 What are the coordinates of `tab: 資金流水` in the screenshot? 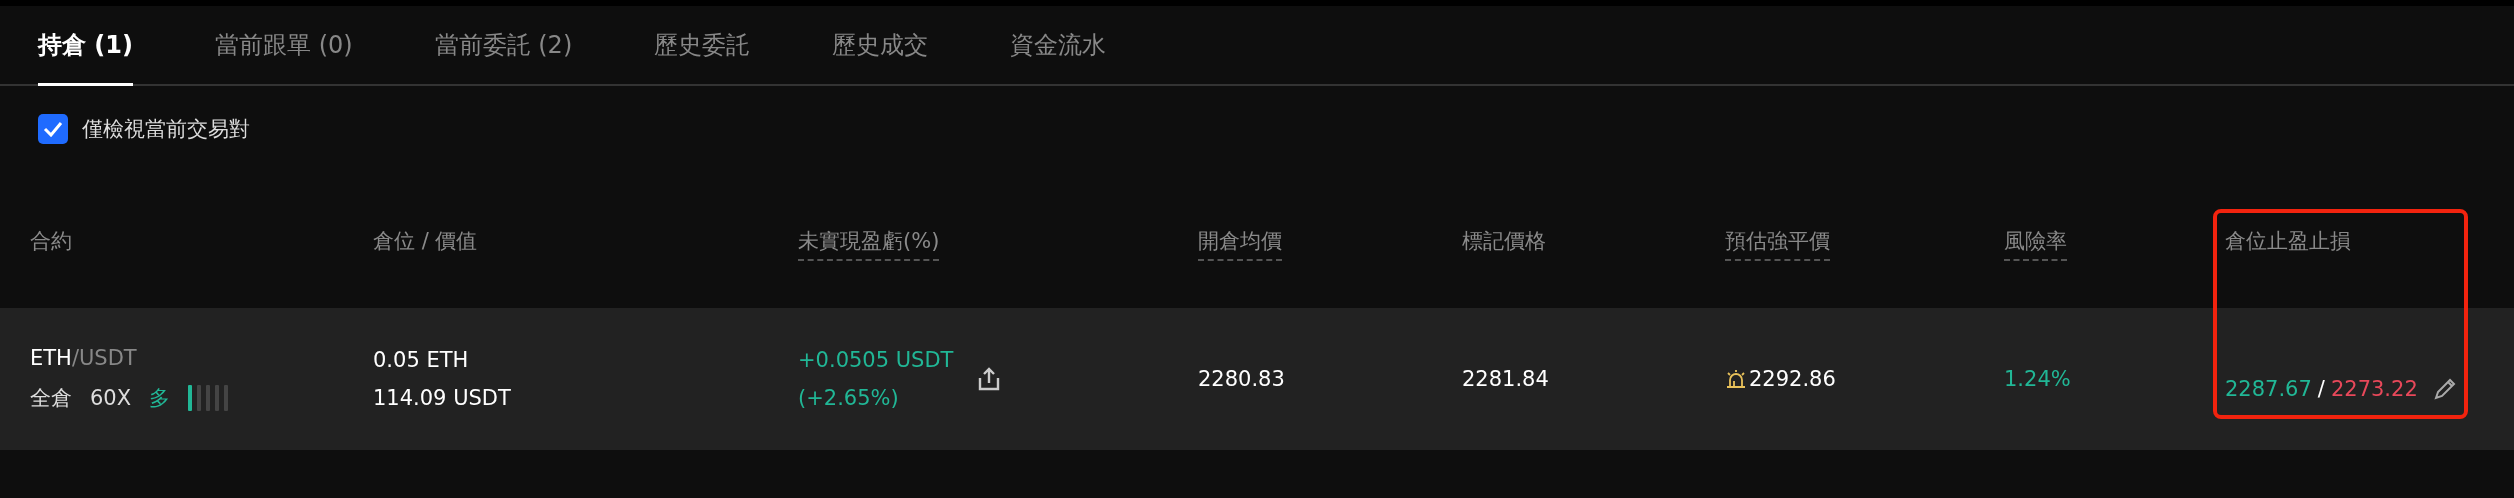 It's located at (1058, 46).